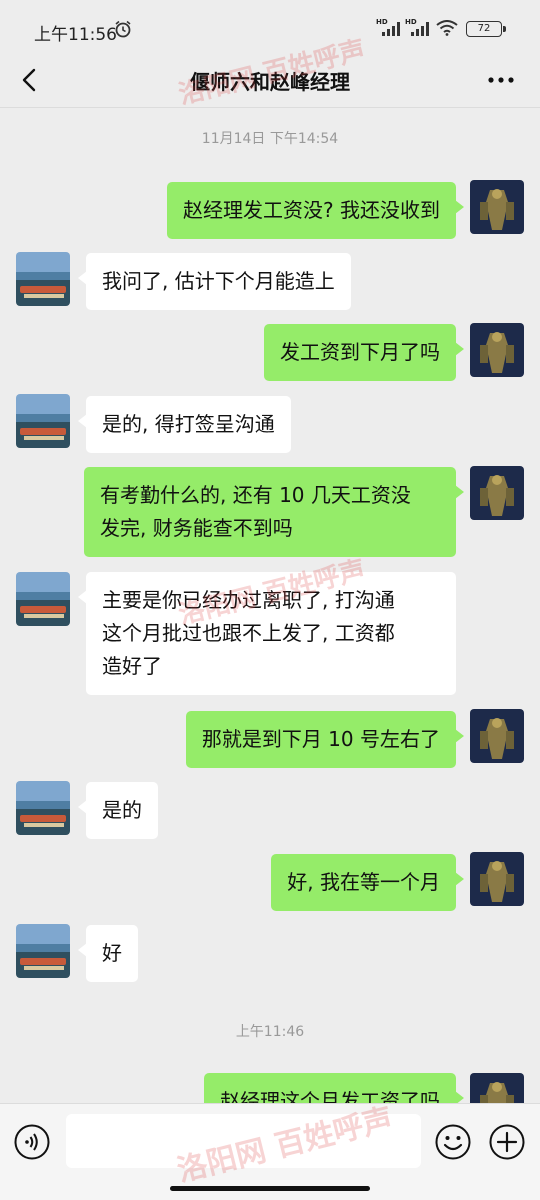 This screenshot has width=540, height=1200. Describe the element at coordinates (367, 882) in the screenshot. I see `message-bubble-self: 好, 我在等一个月` at that location.